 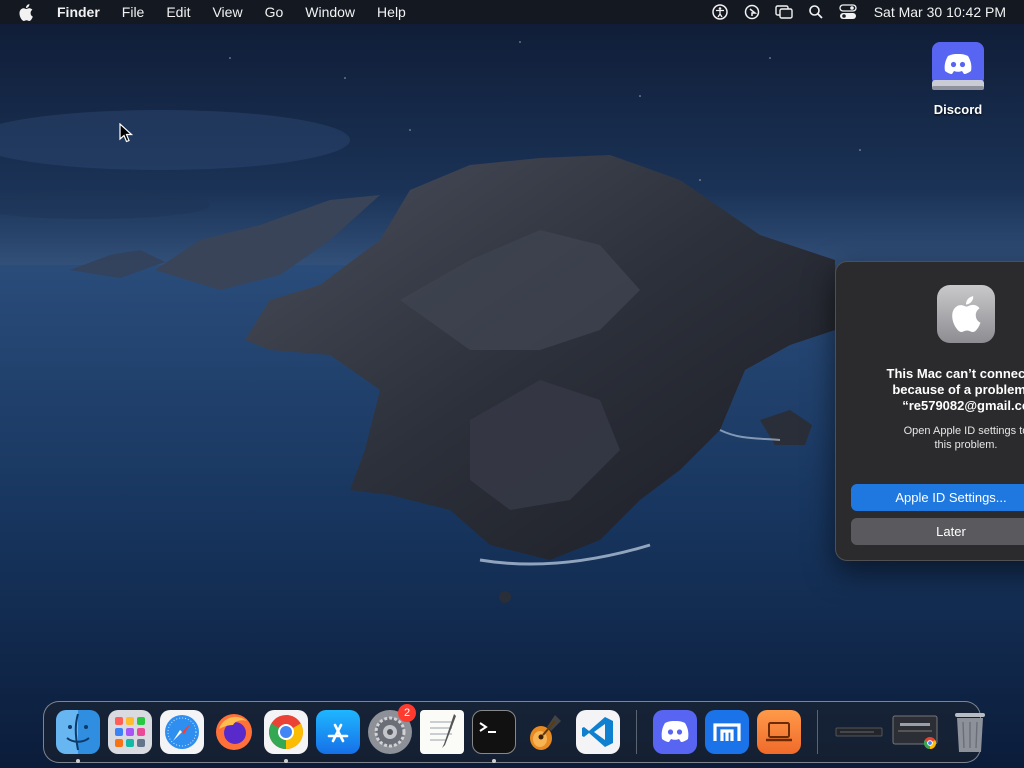 I want to click on safari-icon, so click(x=182, y=732).